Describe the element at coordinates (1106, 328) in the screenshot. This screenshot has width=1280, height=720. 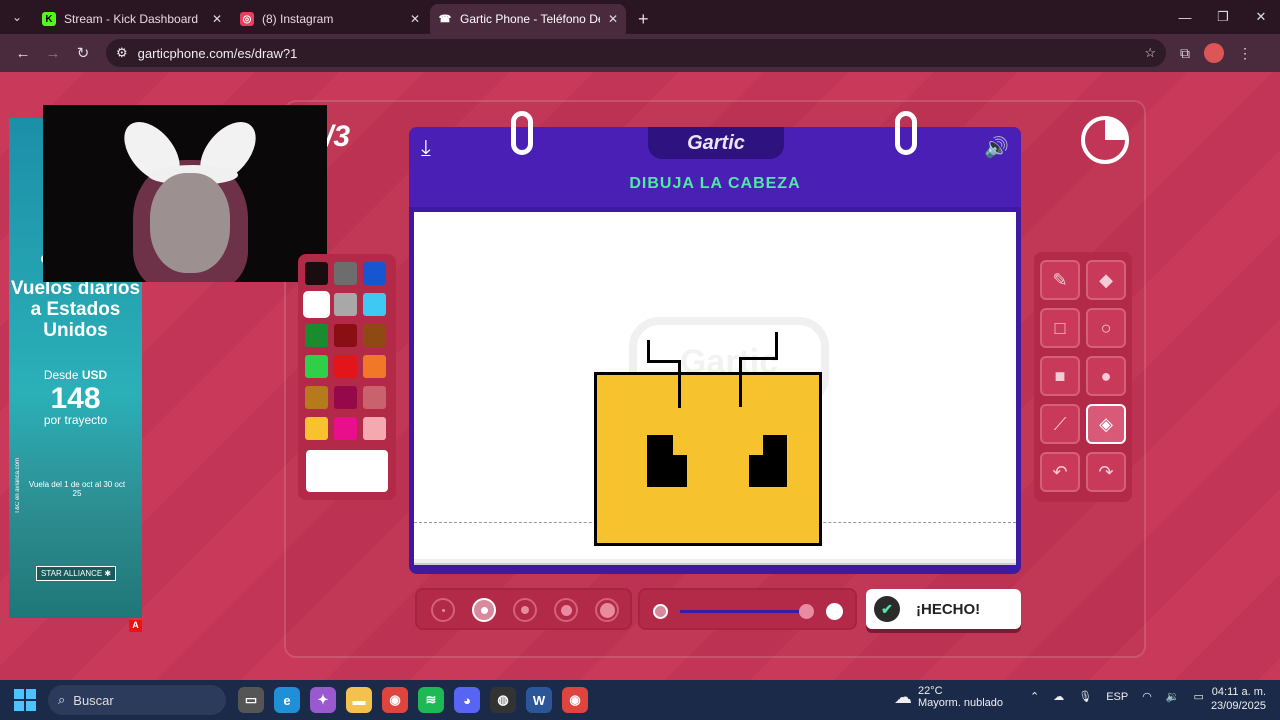
I see `ellipse-outline-tool: ○` at that location.